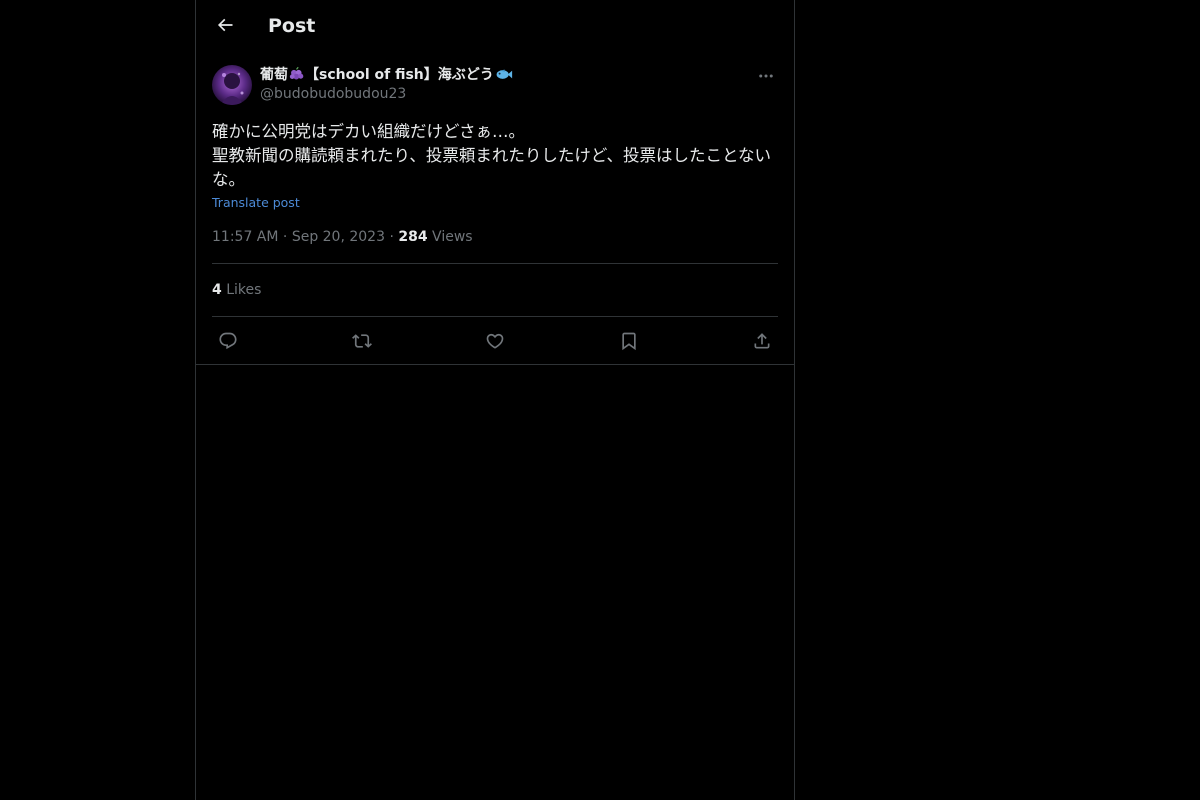 This screenshot has height=800, width=1200. I want to click on author-handle: @budobudobudou23, so click(333, 94).